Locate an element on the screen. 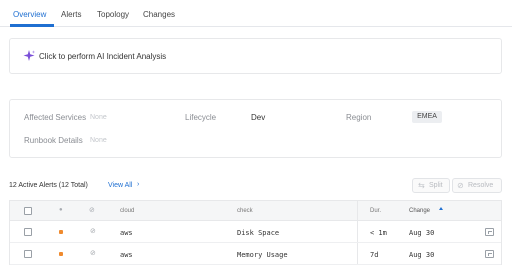  ai-incident-analysis-button: Click to perform AI Incident Analysis is located at coordinates (255, 56).